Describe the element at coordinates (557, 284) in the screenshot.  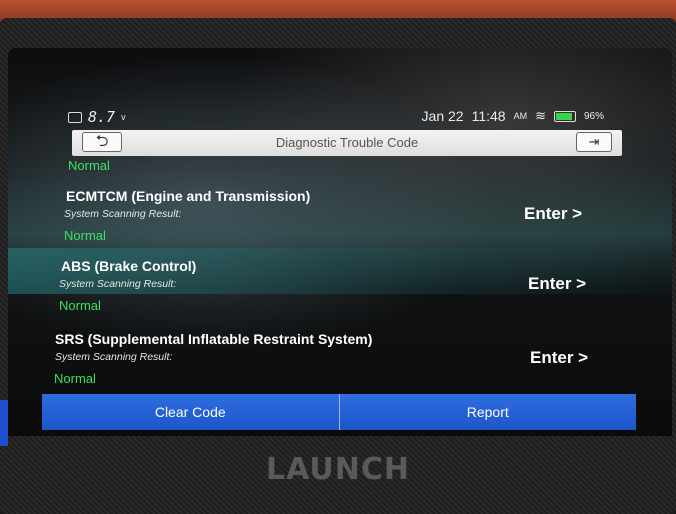
I see `enter-button-abs: Enter >` at that location.